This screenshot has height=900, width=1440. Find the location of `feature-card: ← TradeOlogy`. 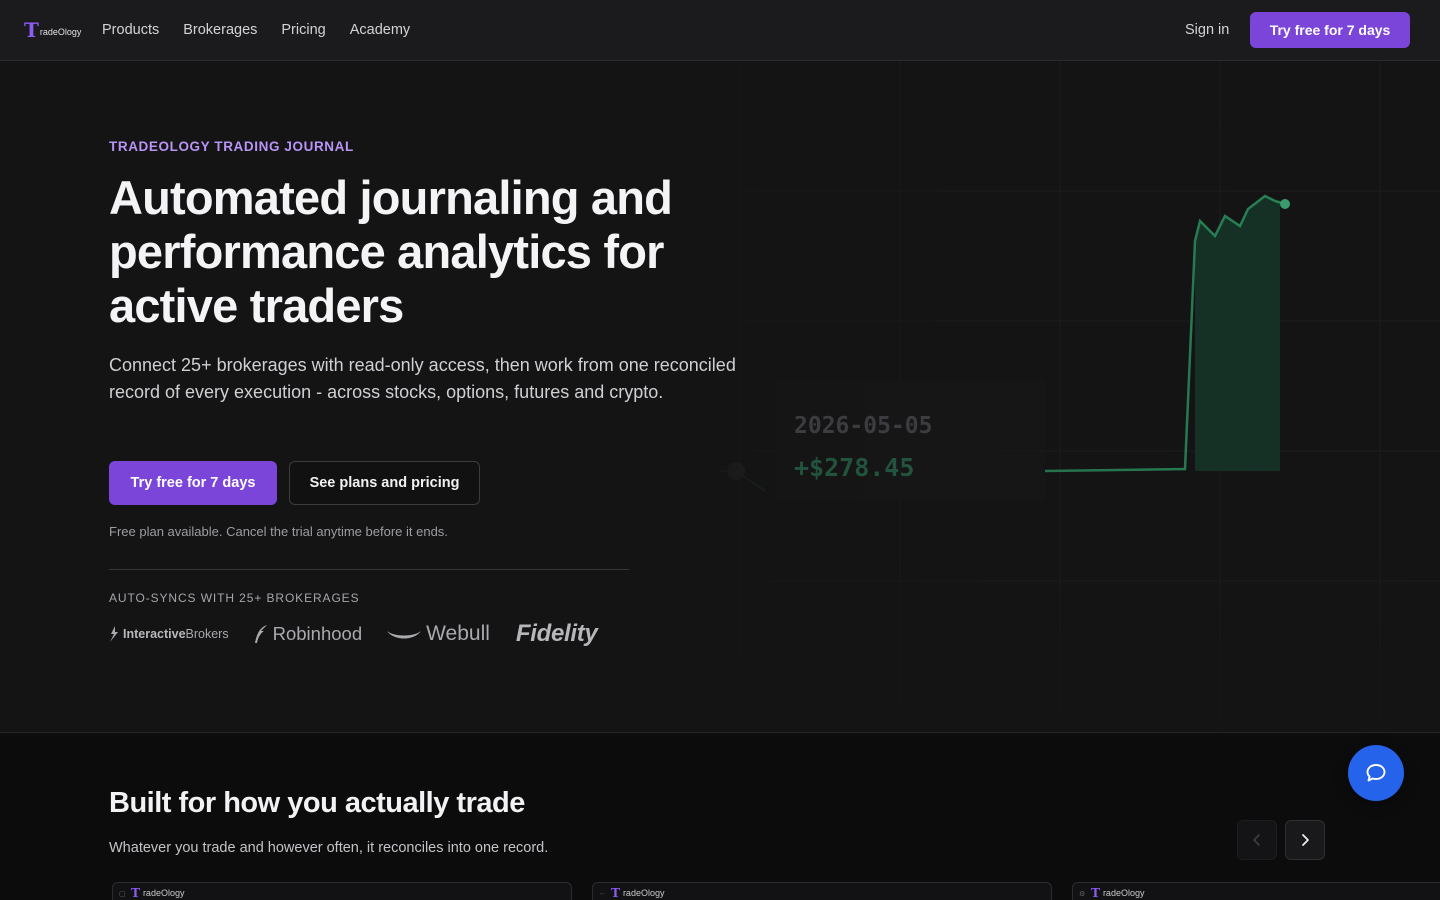

feature-card: ← TradeOlogy is located at coordinates (822, 891).